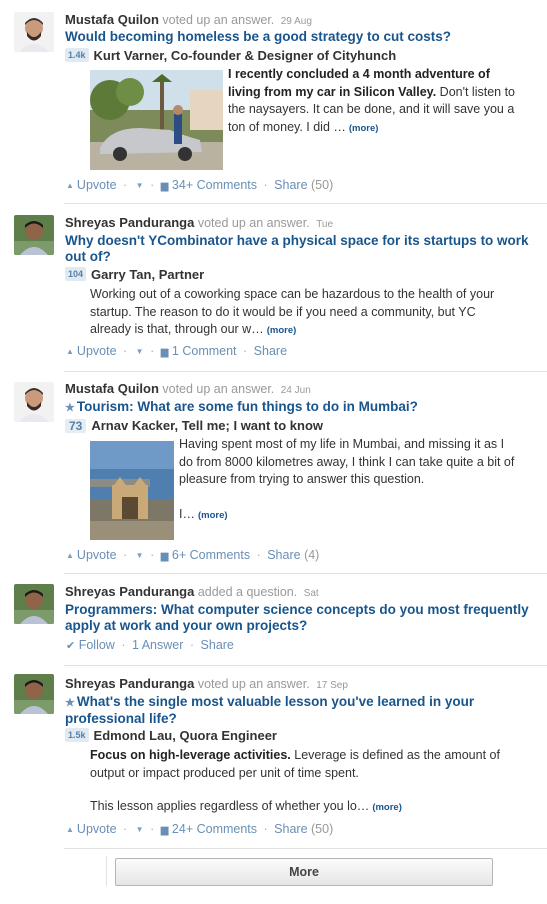 This screenshot has width=547, height=904. What do you see at coordinates (76, 274) in the screenshot?
I see `vote-count-badge: 104` at bounding box center [76, 274].